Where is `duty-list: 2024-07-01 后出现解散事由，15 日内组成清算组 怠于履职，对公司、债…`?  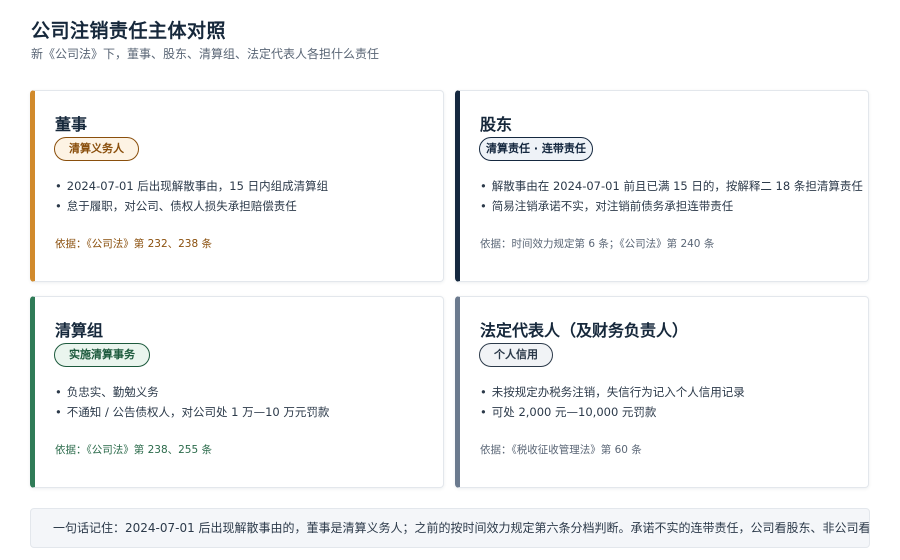
duty-list: 2024-07-01 后出现解散事由，15 日内组成清算组 怠于履职，对公司、债… is located at coordinates (249, 196).